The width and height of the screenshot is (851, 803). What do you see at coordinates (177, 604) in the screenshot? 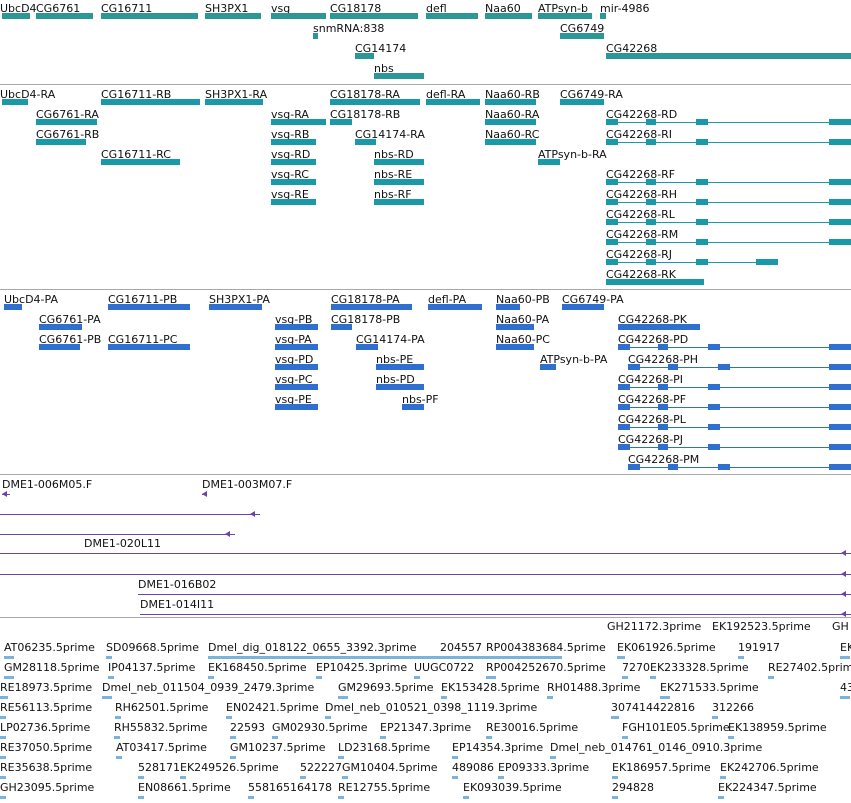
I see `clones-label: DME1-014I11` at bounding box center [177, 604].